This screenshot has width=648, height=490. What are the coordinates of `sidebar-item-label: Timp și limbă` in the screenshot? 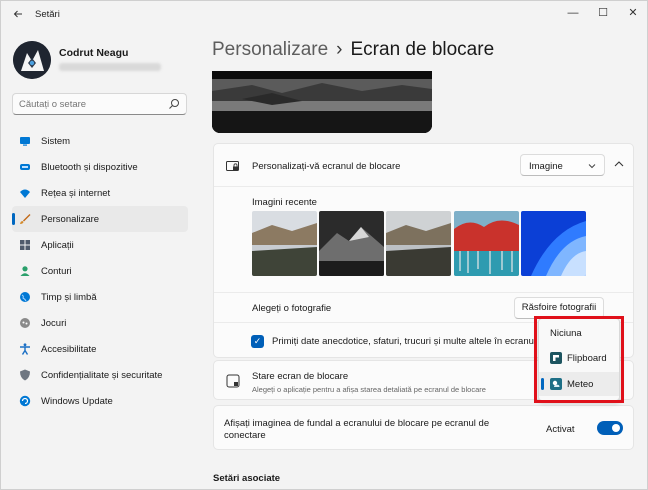 It's located at (69, 297).